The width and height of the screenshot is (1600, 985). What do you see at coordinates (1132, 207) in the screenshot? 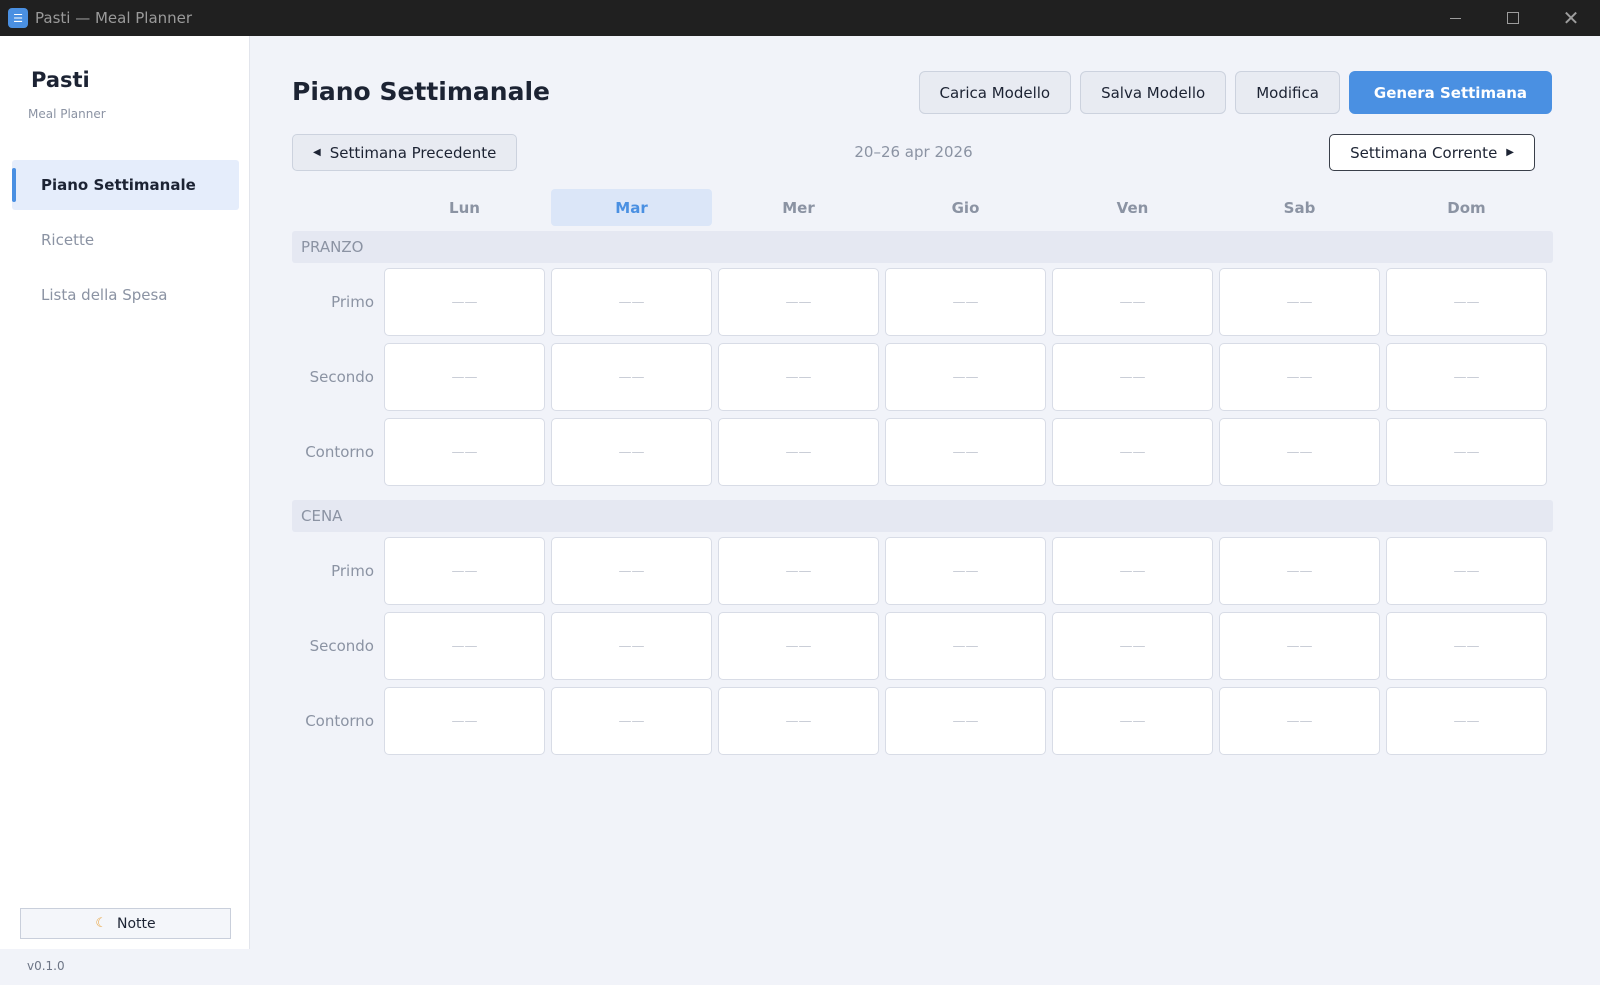
I see `day-header-ven: Ven` at bounding box center [1132, 207].